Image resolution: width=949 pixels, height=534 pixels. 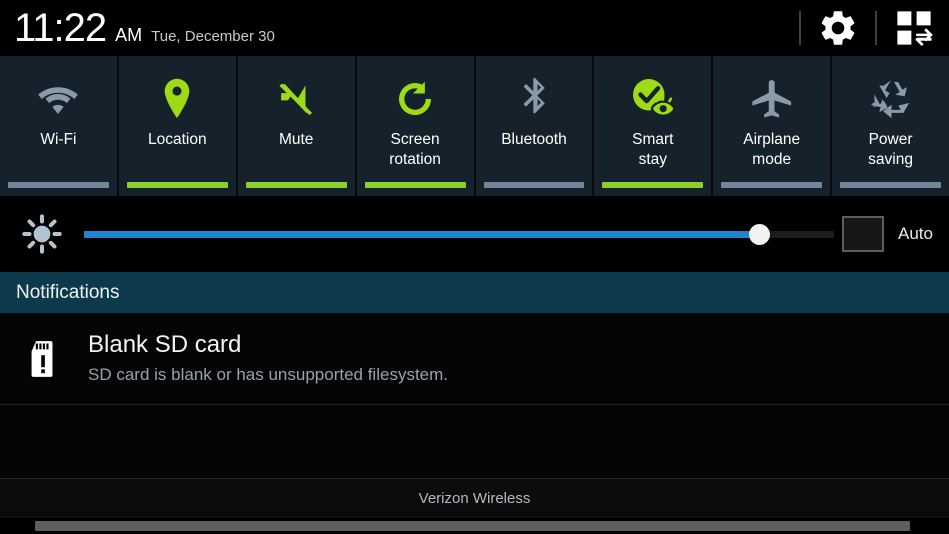 What do you see at coordinates (58, 99) in the screenshot?
I see `wifi-icon` at bounding box center [58, 99].